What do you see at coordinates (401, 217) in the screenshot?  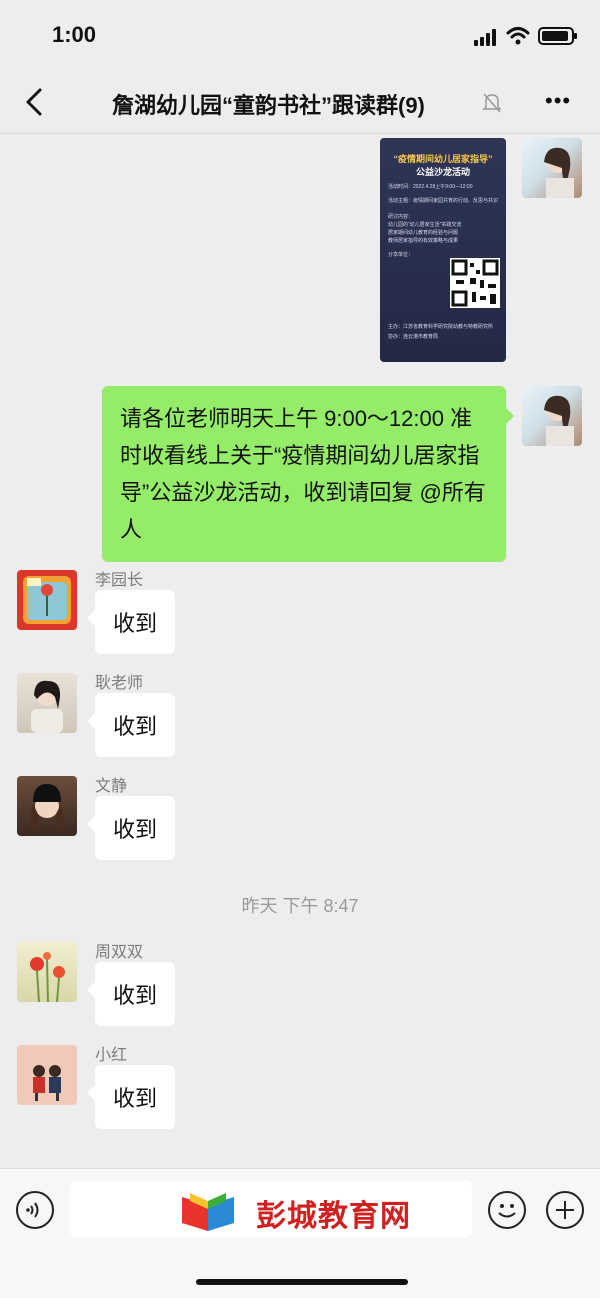 I see `poster-content-label: 研讨内容：` at bounding box center [401, 217].